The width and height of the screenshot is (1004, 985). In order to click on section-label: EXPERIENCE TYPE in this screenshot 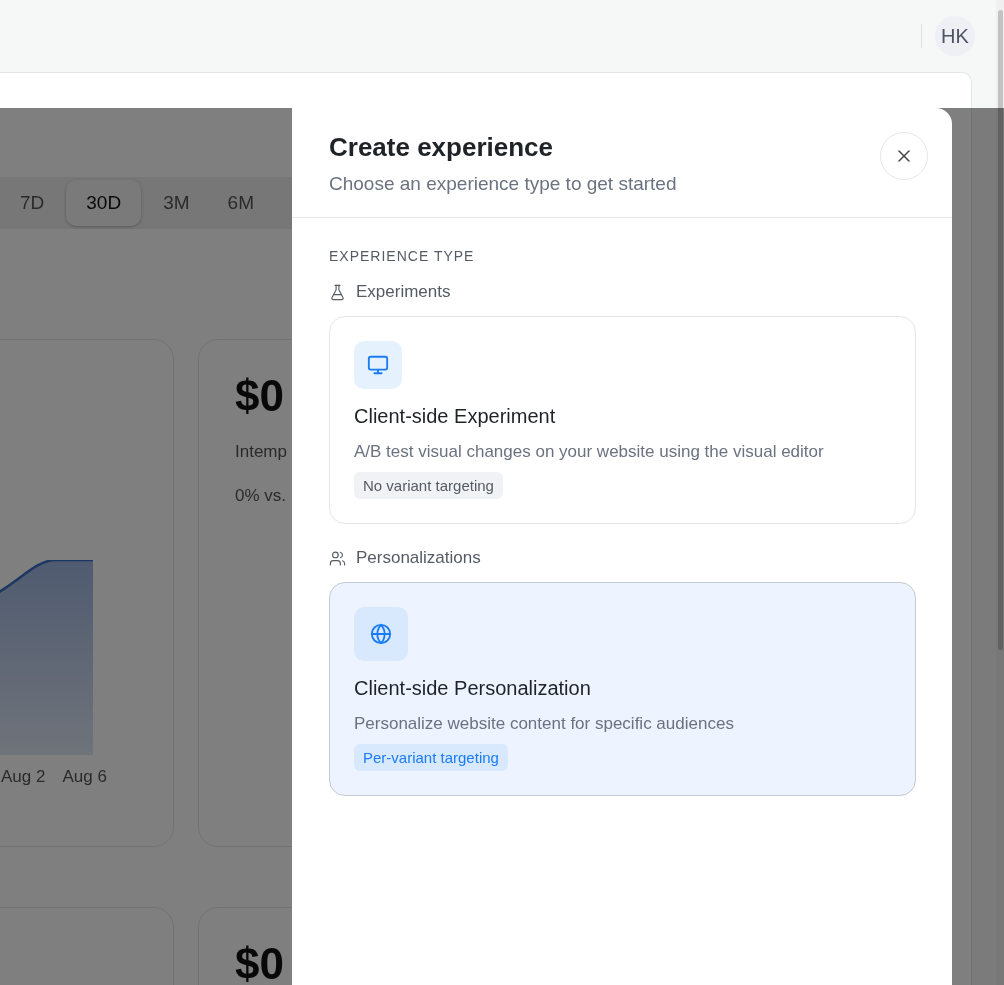, I will do `click(402, 256)`.